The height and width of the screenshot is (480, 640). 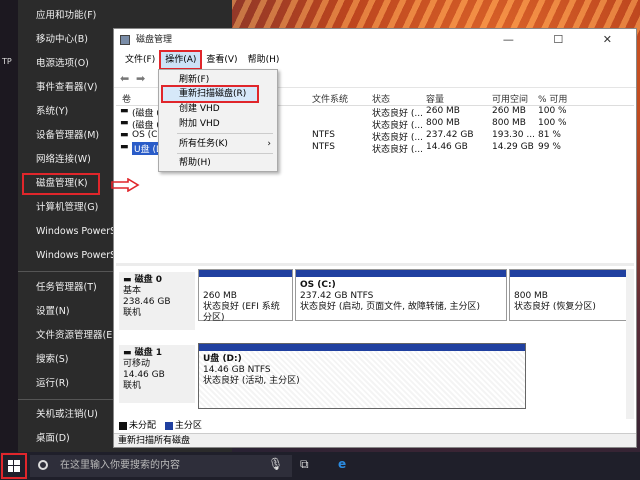 I want to click on legend-primary-swatch, so click(x=168, y=425).